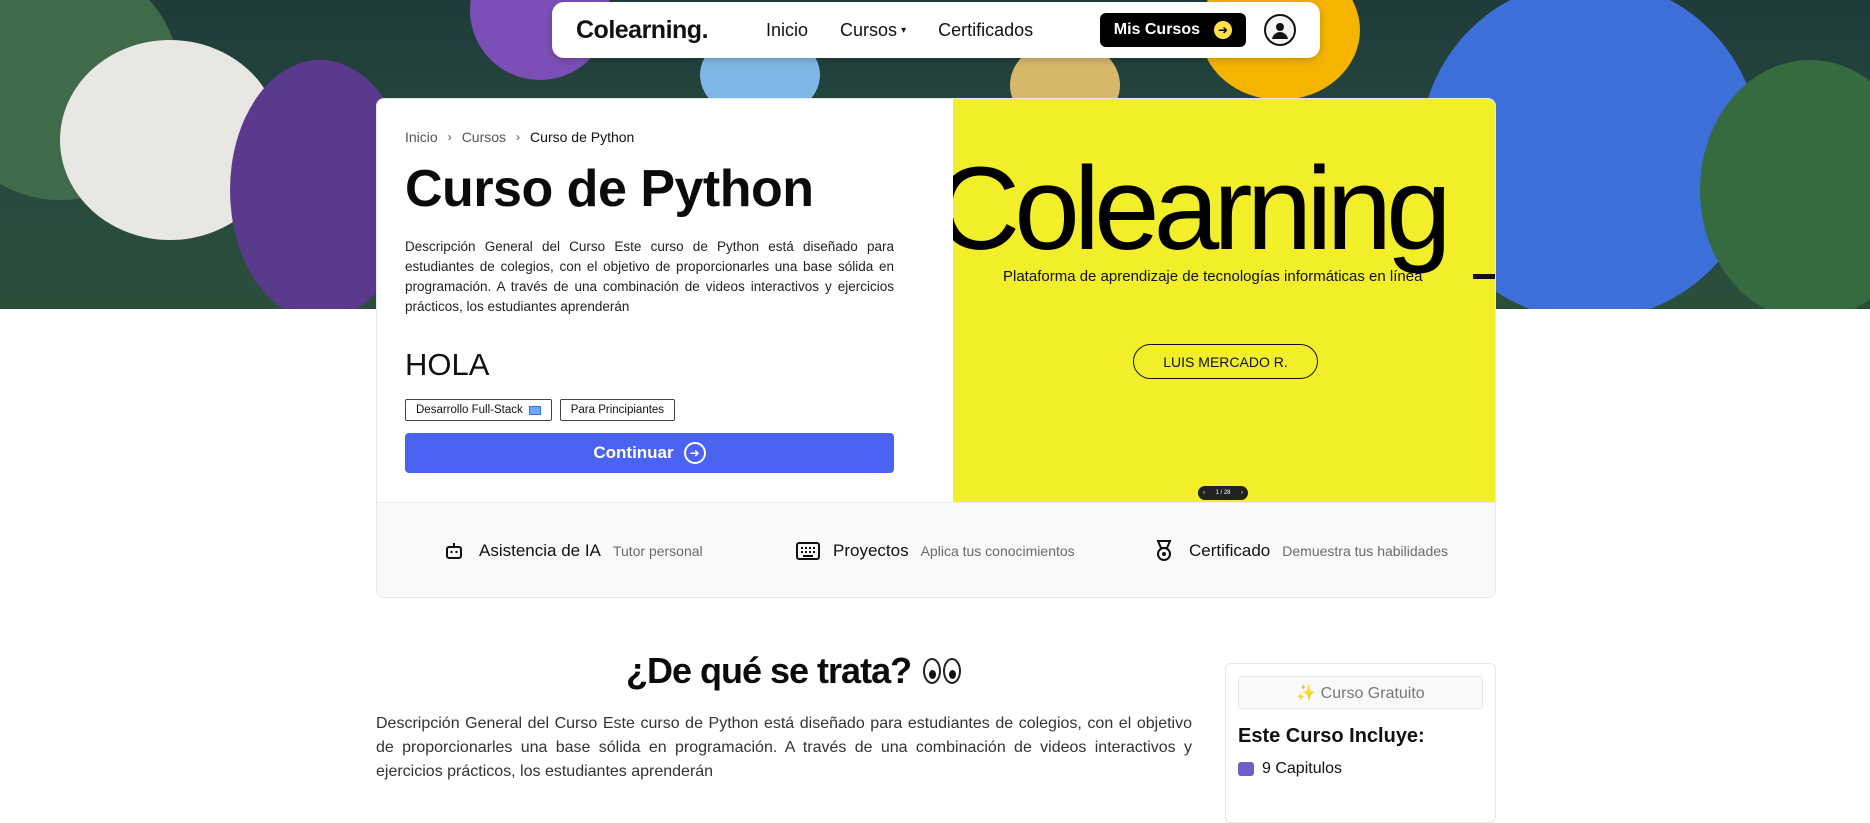  I want to click on continue-label: Continuar, so click(633, 452).